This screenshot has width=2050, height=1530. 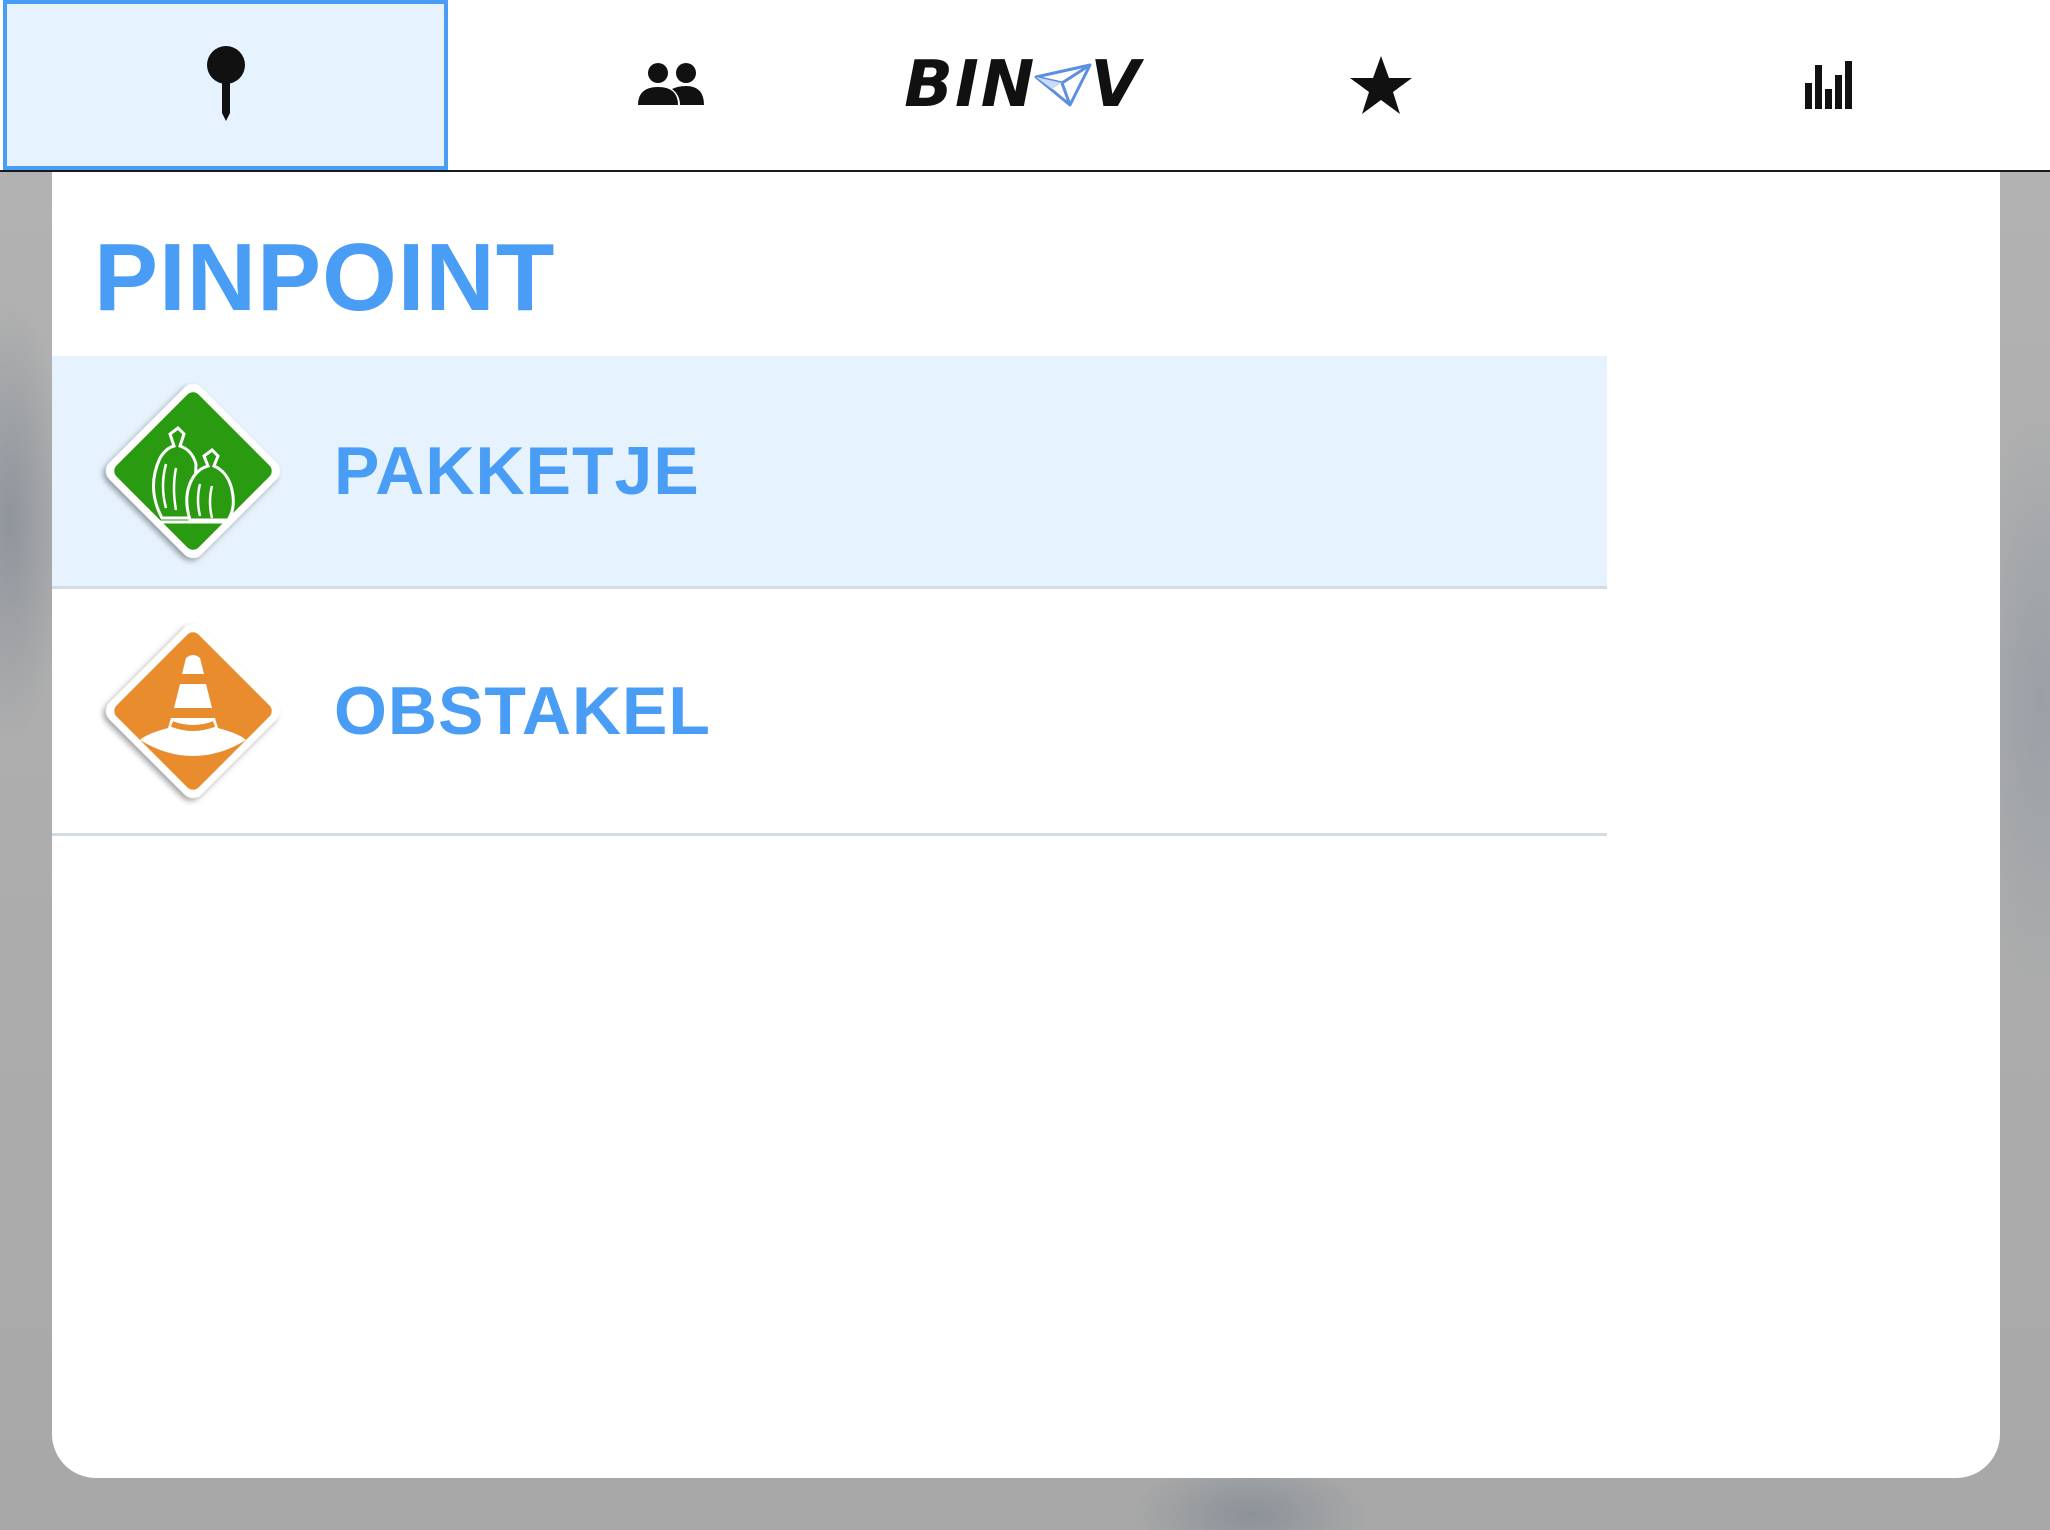 What do you see at coordinates (1116, 85) in the screenshot?
I see `logo-text-right: V` at bounding box center [1116, 85].